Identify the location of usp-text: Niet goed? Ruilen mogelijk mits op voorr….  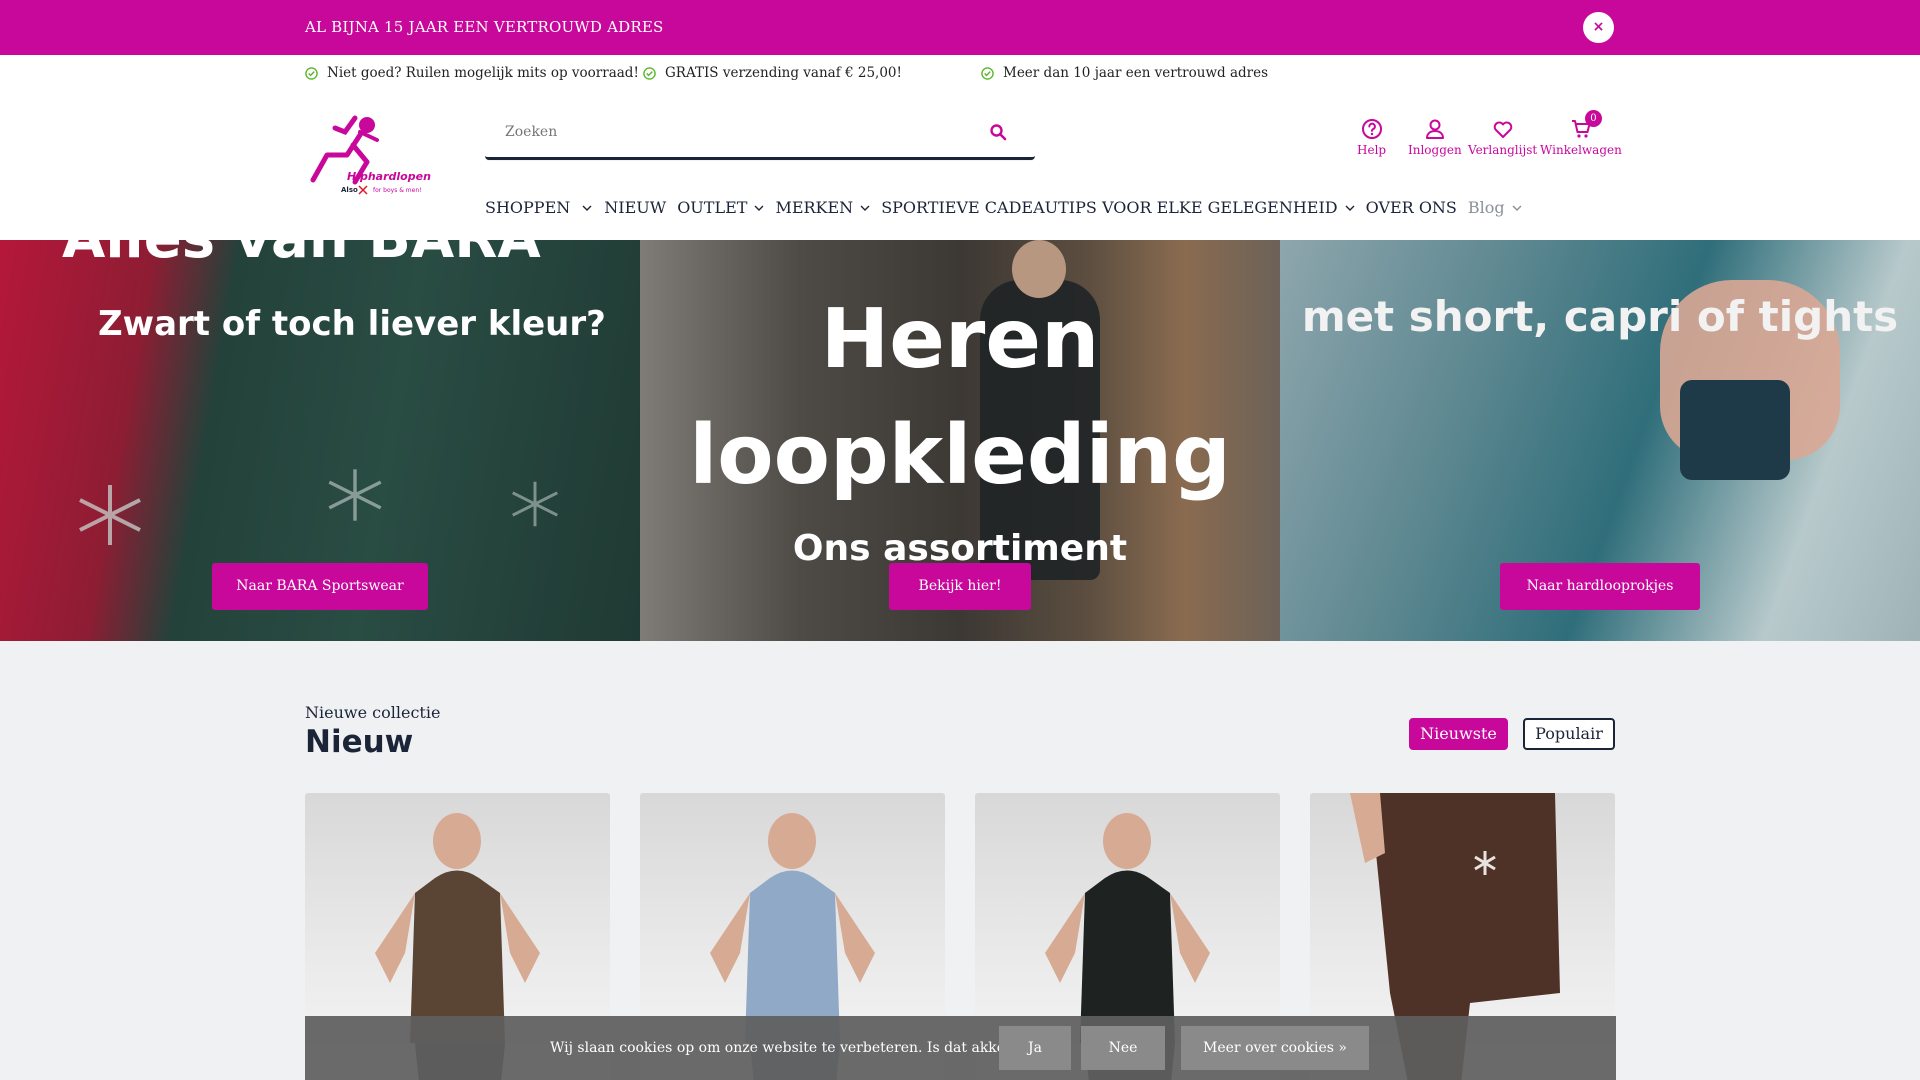
(483, 73).